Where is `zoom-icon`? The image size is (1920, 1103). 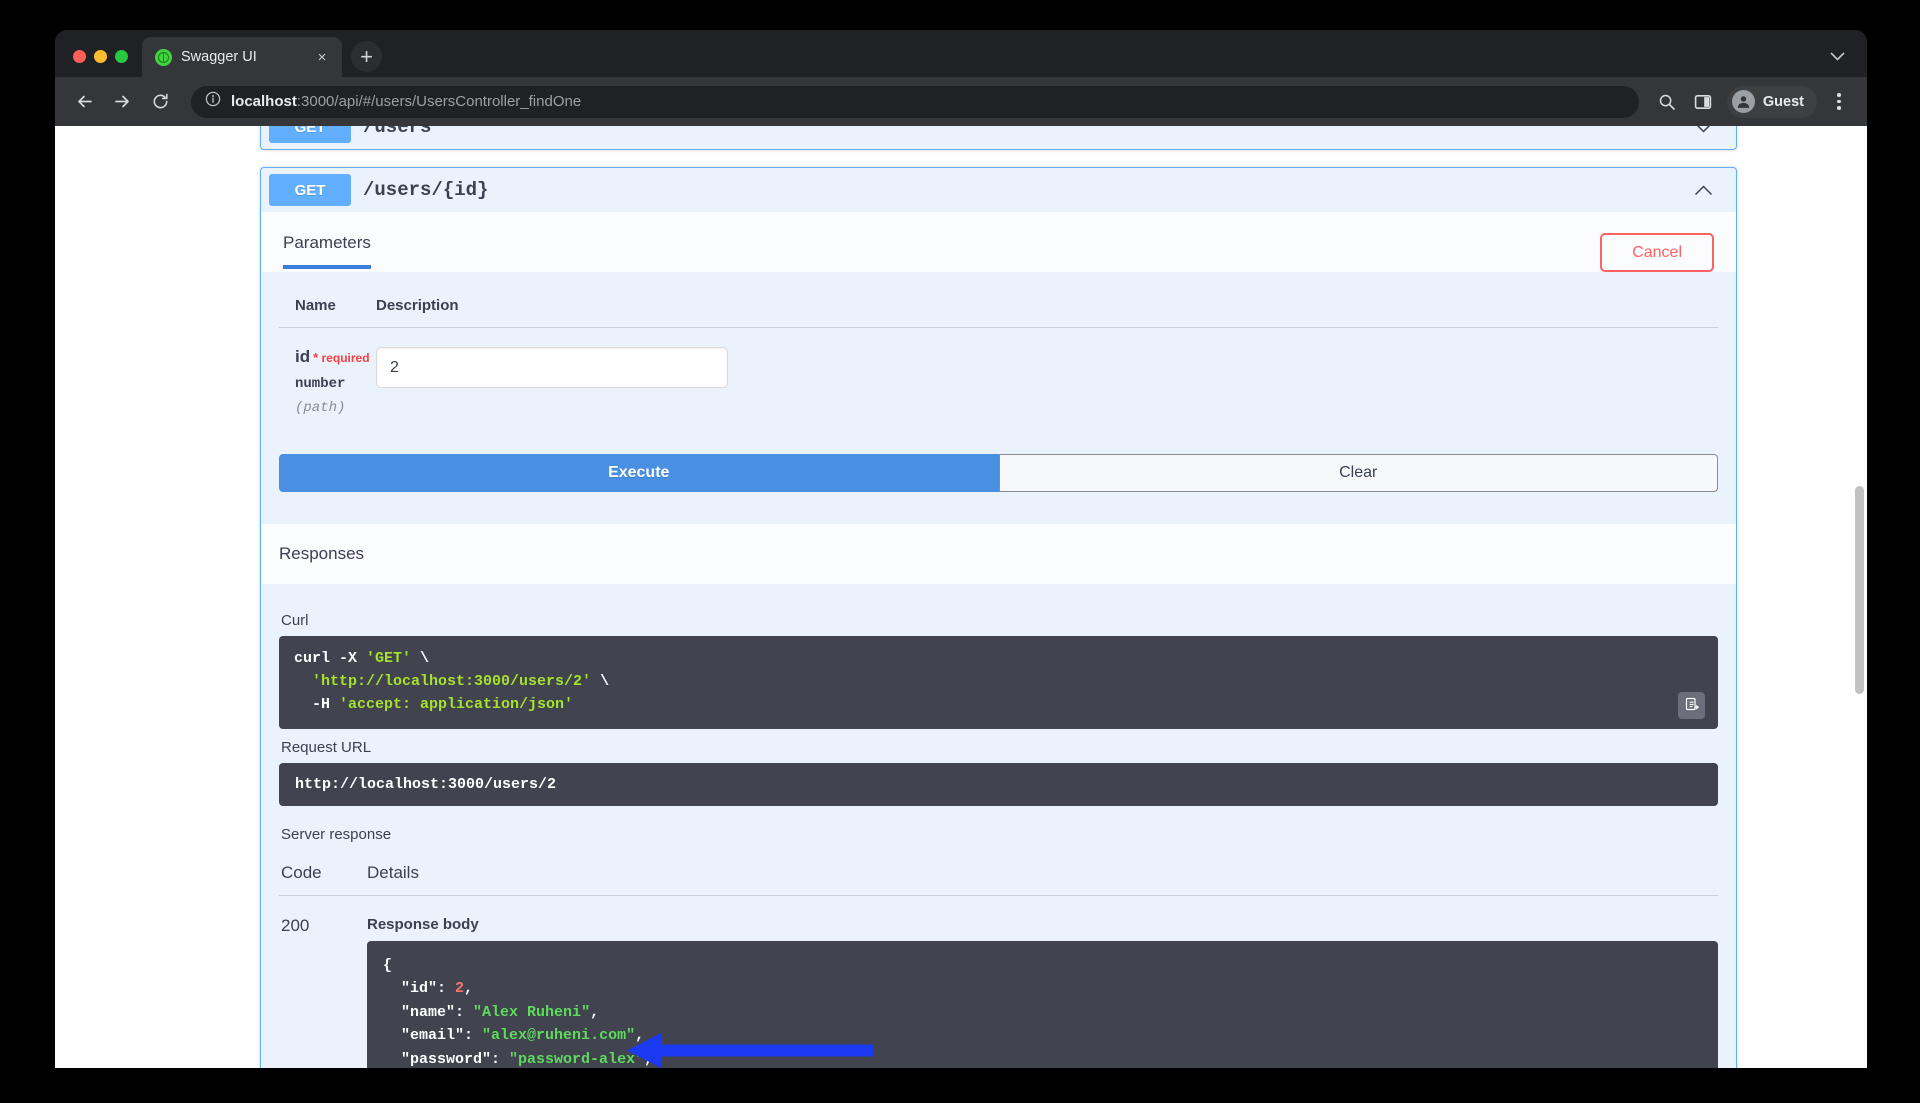 zoom-icon is located at coordinates (1667, 102).